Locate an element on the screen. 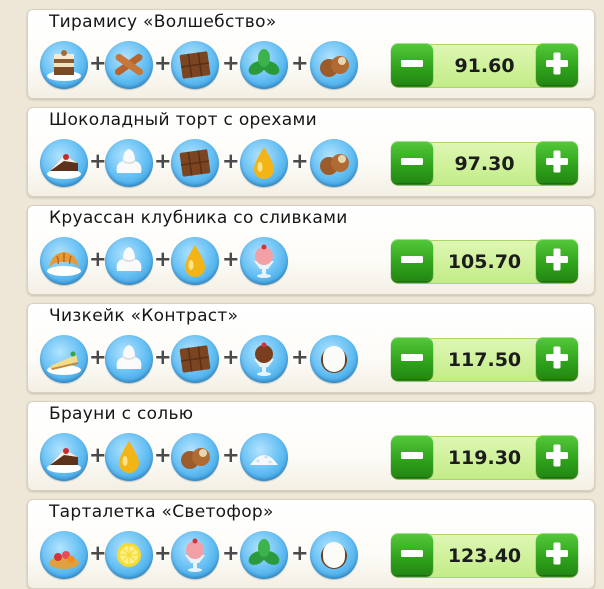  price-value: 123.40 is located at coordinates (484, 556).